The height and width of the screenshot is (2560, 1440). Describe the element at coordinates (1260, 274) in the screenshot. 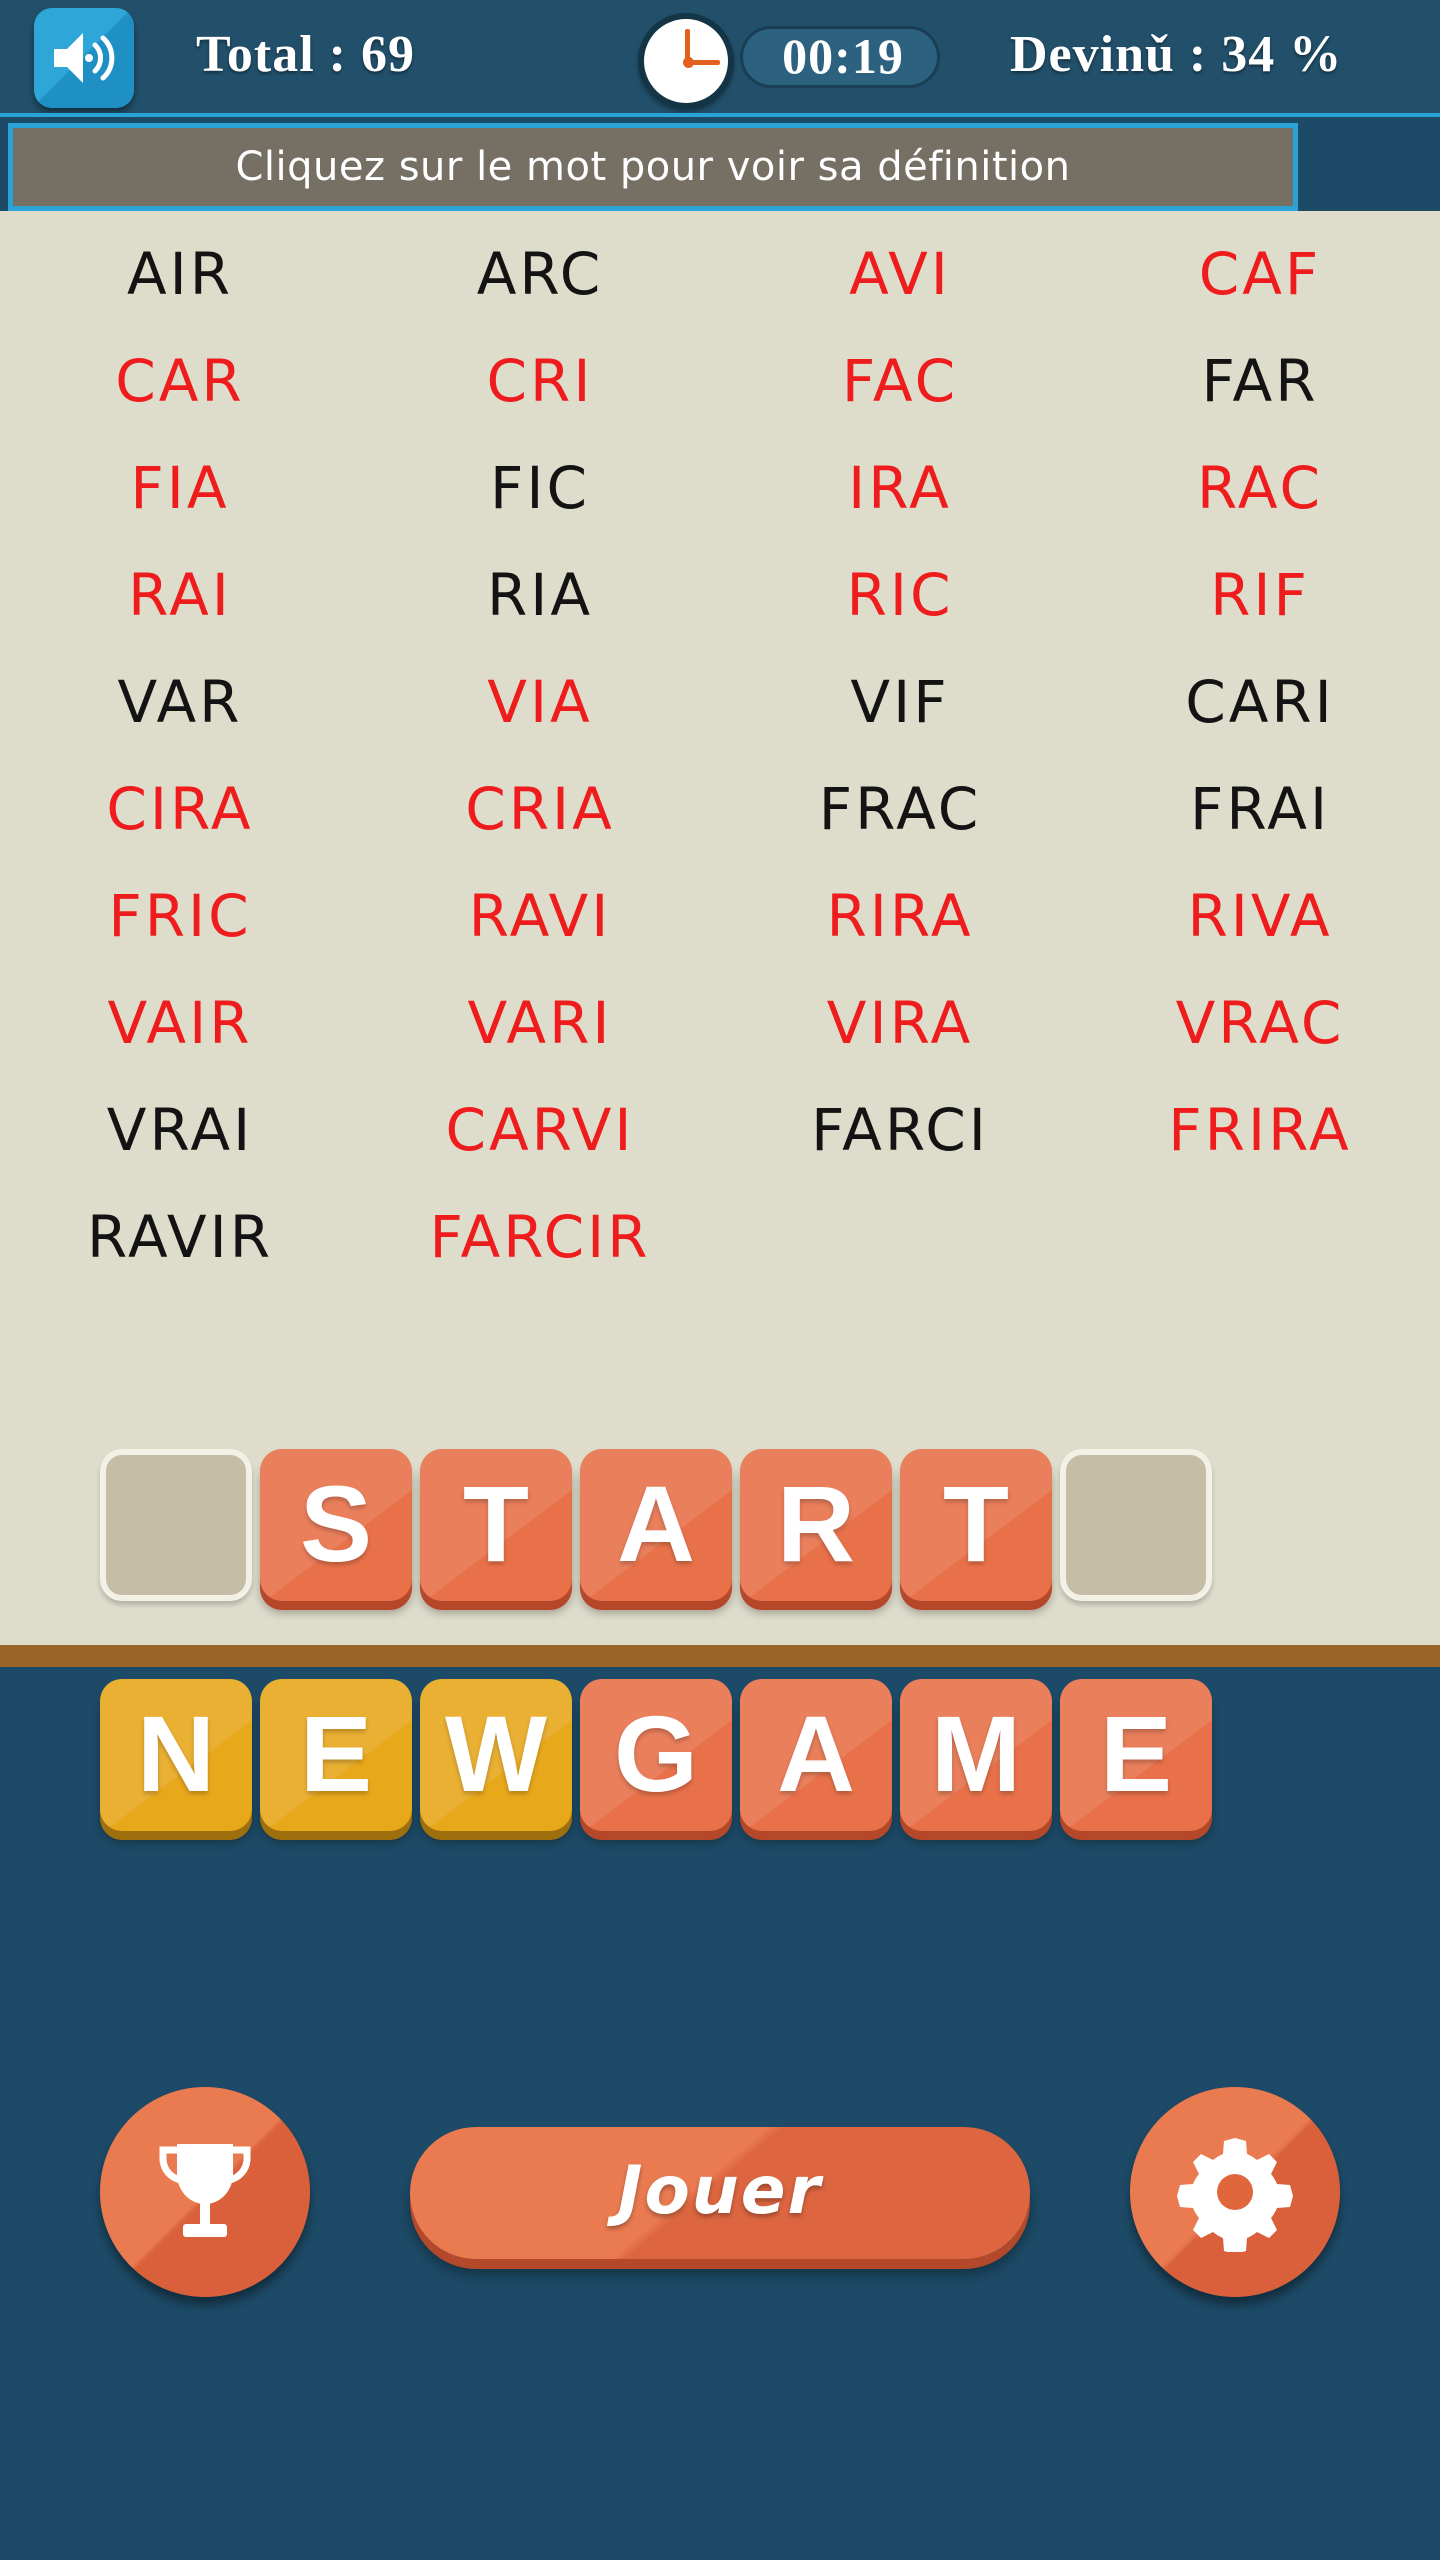

I see `word-cell: CAF` at that location.